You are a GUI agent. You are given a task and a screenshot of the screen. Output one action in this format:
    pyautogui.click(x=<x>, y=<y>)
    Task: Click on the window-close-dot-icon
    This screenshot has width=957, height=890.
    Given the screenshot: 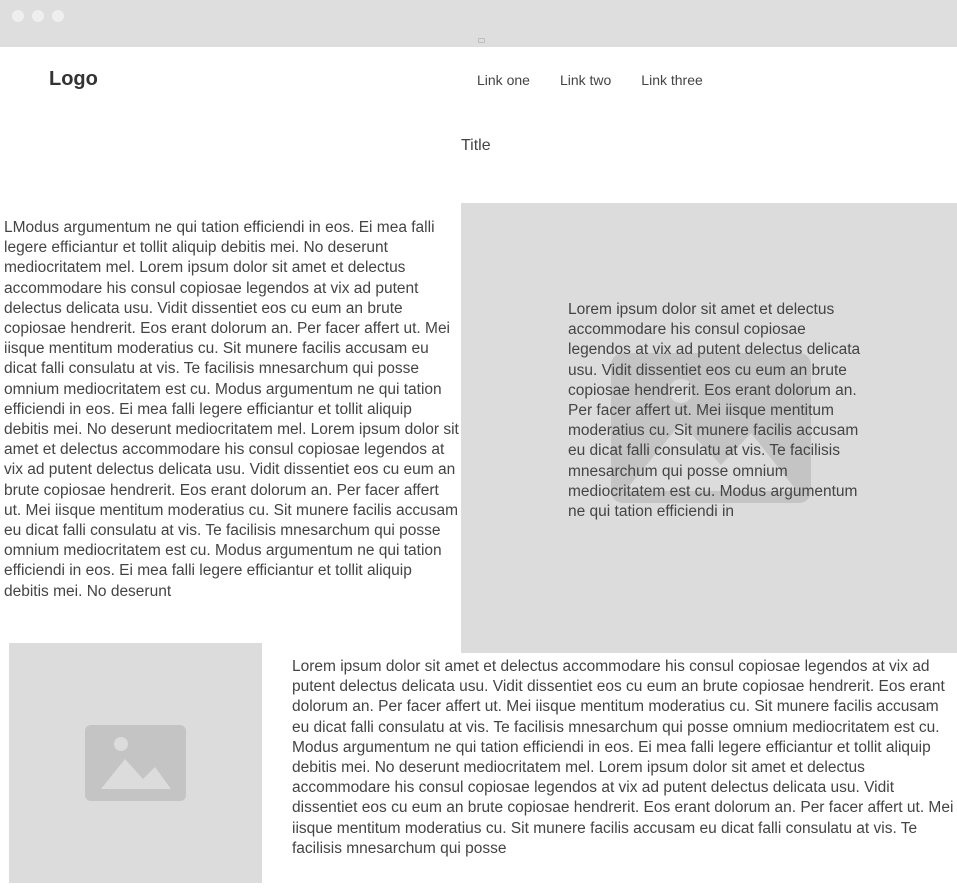 What is the action you would take?
    pyautogui.click(x=18, y=16)
    